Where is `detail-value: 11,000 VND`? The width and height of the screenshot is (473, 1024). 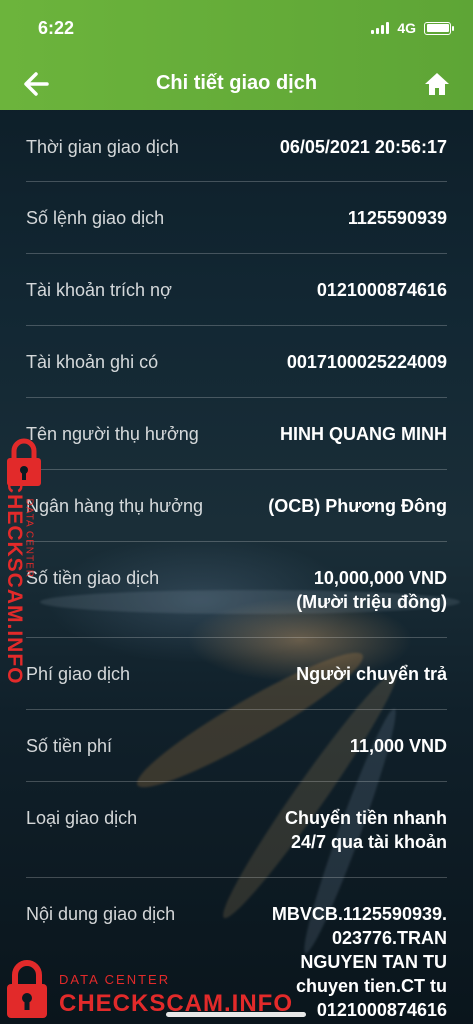
detail-value: 11,000 VND is located at coordinates (398, 746).